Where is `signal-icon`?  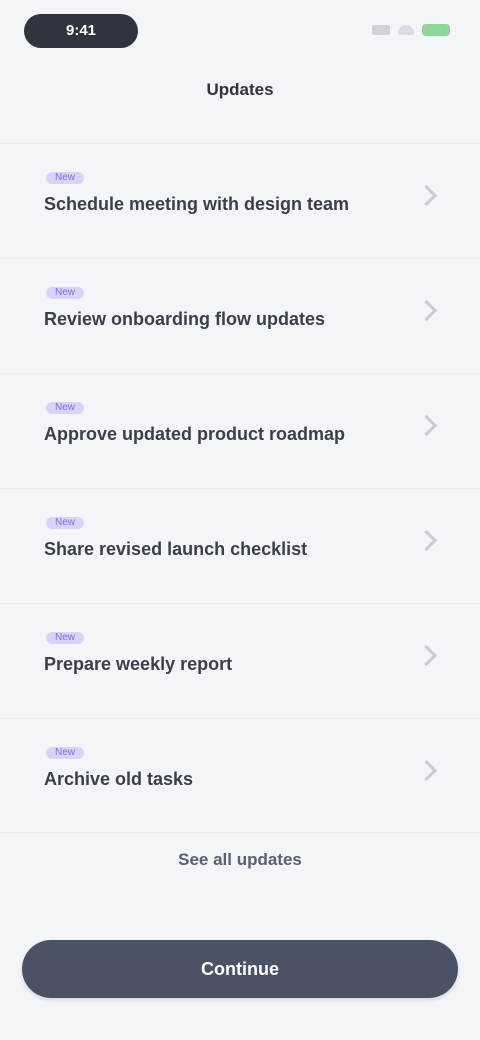 signal-icon is located at coordinates (381, 30).